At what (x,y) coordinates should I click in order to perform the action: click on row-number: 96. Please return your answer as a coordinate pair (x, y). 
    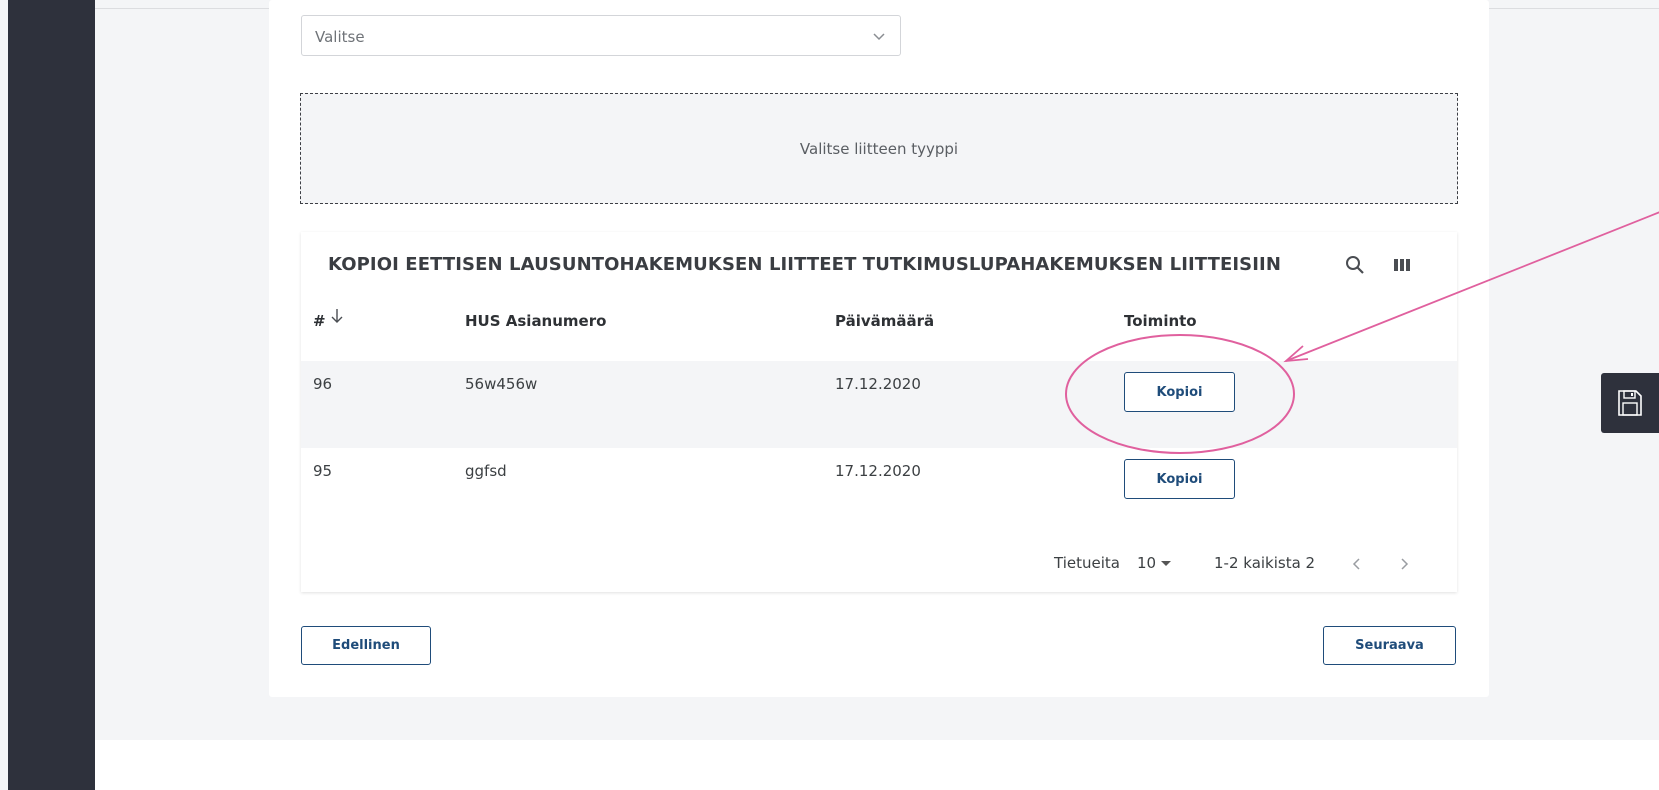
    Looking at the image, I should click on (323, 384).